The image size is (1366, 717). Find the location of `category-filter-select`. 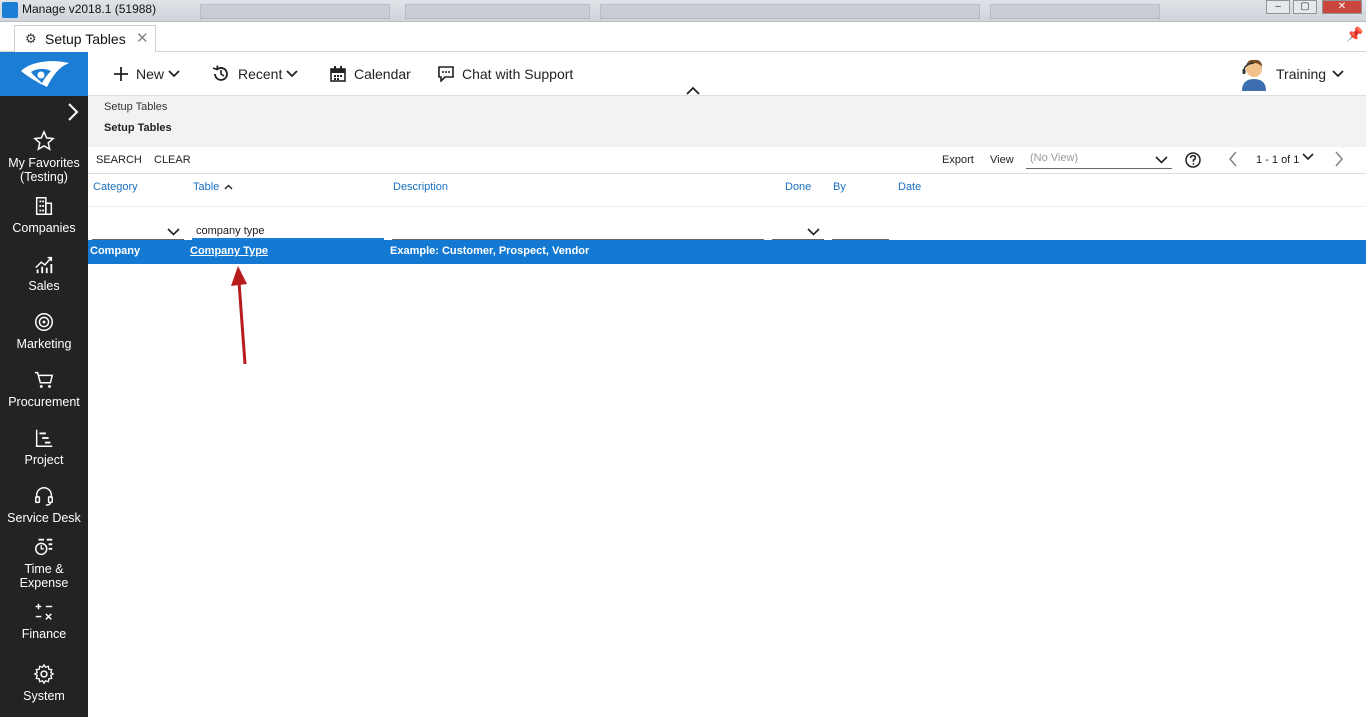

category-filter-select is located at coordinates (138, 231).